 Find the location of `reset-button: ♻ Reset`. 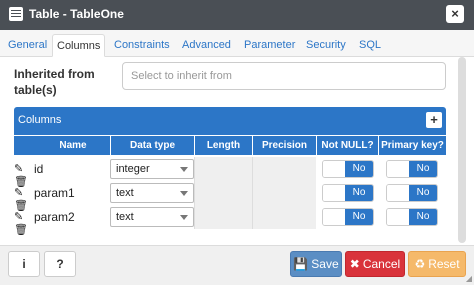

reset-button: ♻ Reset is located at coordinates (437, 264).